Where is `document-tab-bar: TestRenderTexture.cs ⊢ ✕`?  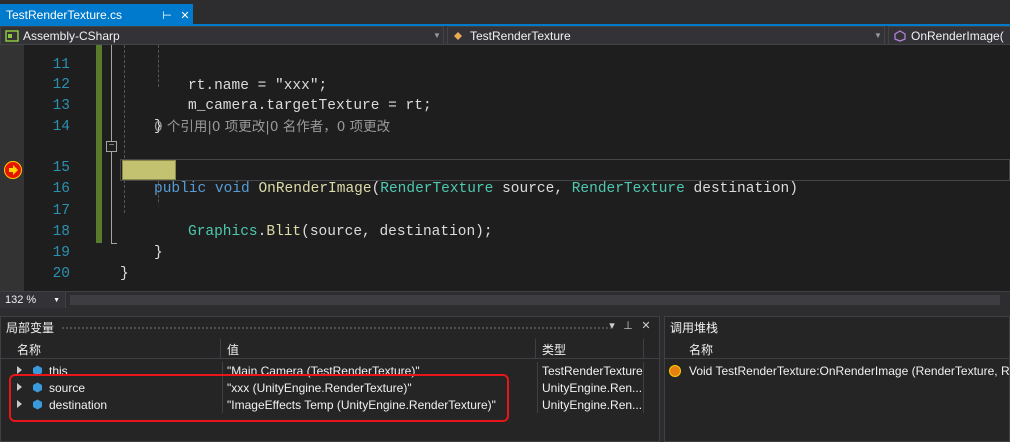 document-tab-bar: TestRenderTexture.cs ⊢ ✕ is located at coordinates (505, 13).